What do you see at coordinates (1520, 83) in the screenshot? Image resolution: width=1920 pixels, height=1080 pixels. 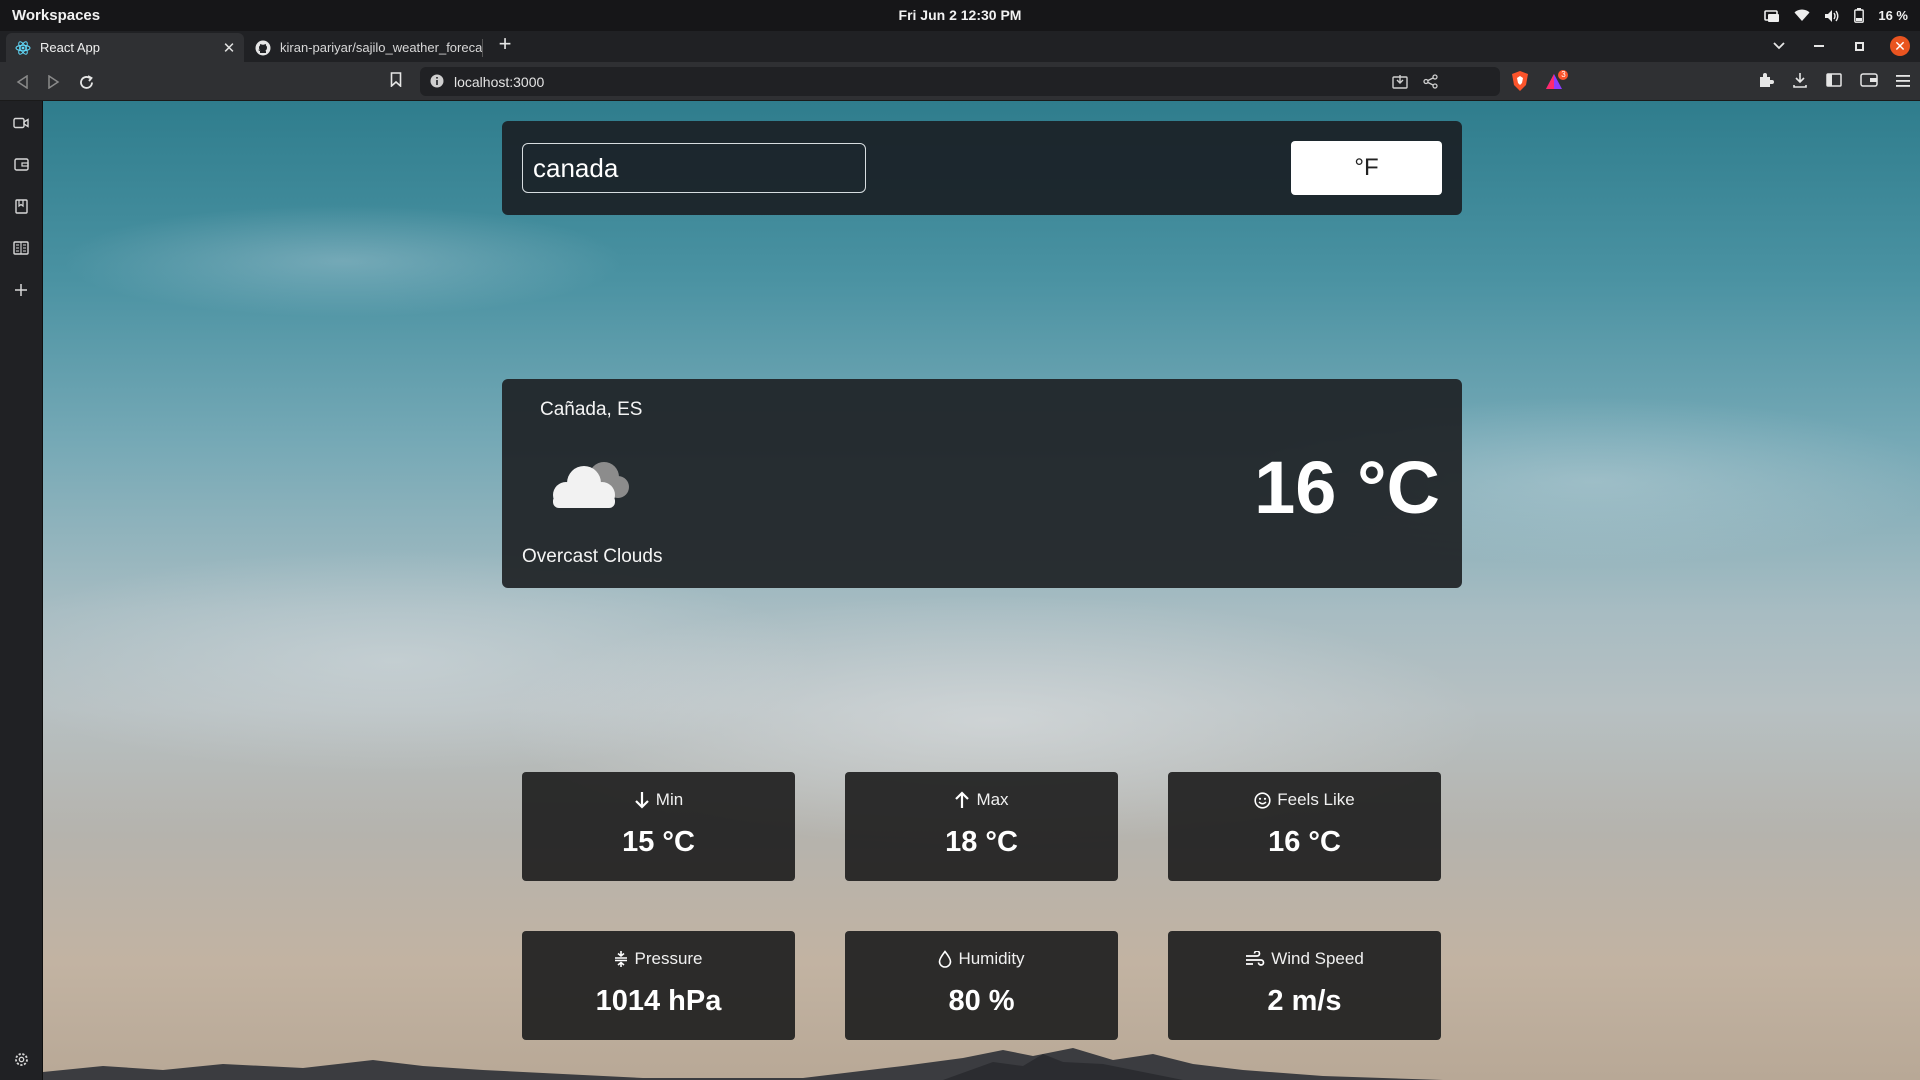 I see `brave-shield-icon` at bounding box center [1520, 83].